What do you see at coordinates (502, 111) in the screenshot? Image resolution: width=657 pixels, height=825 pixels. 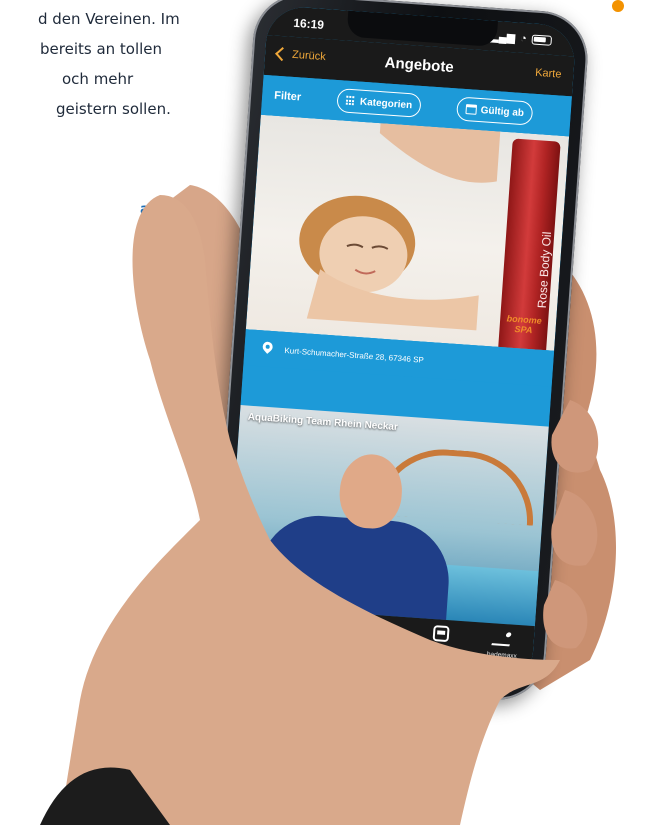 I see `valid-from-label: Gültig ab` at bounding box center [502, 111].